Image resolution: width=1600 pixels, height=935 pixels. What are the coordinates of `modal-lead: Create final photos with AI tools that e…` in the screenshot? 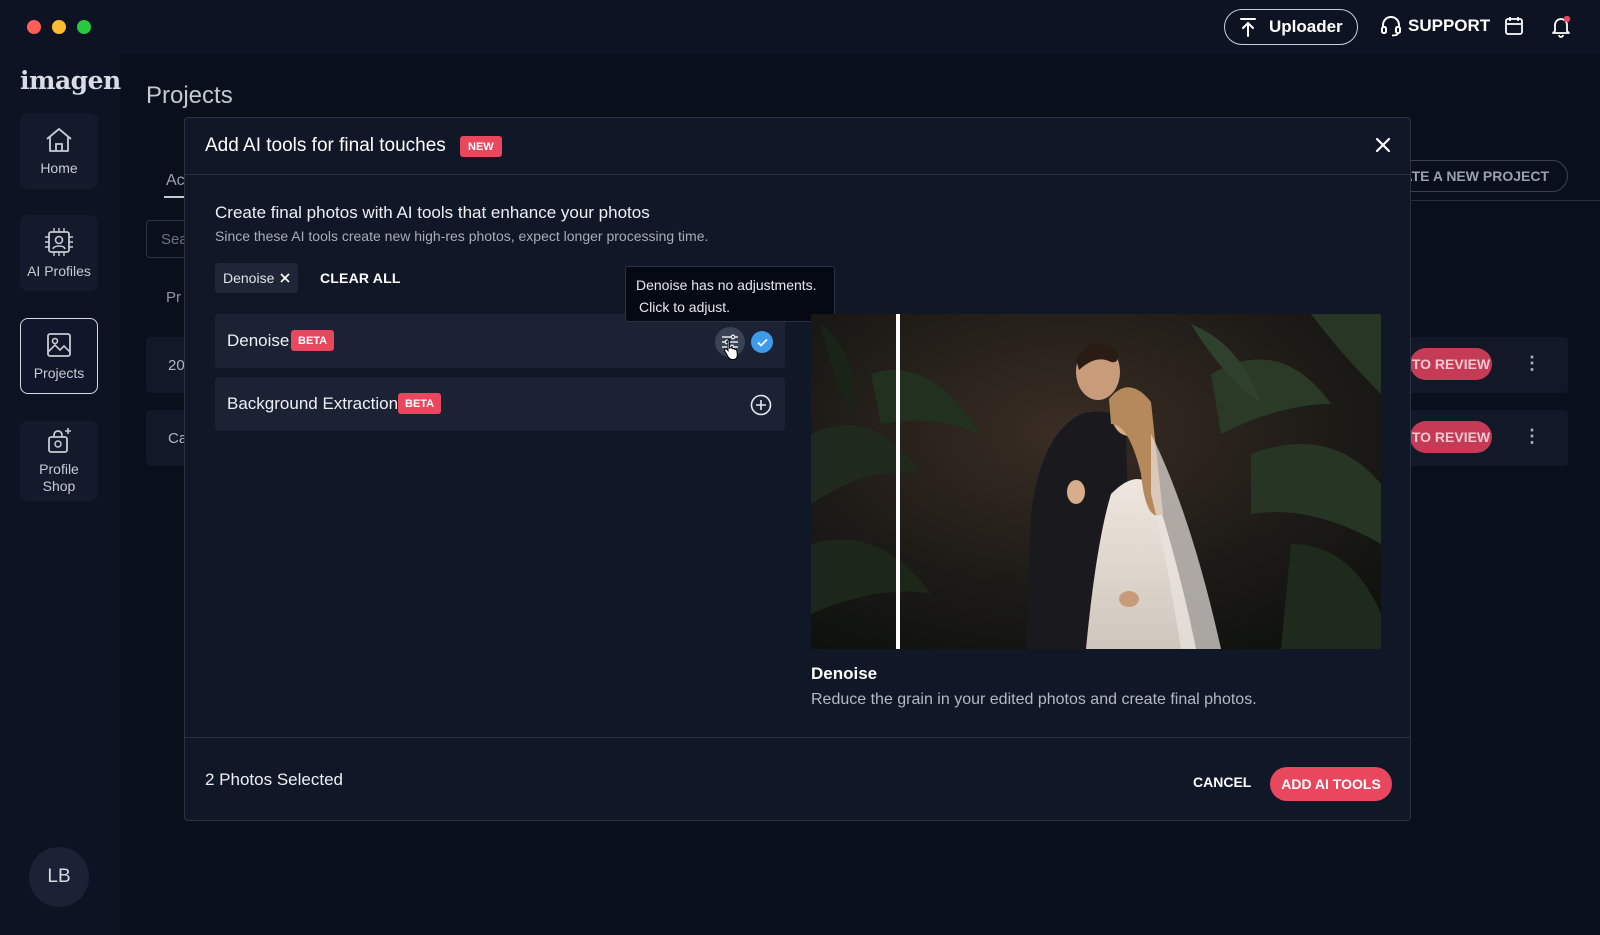 It's located at (432, 212).